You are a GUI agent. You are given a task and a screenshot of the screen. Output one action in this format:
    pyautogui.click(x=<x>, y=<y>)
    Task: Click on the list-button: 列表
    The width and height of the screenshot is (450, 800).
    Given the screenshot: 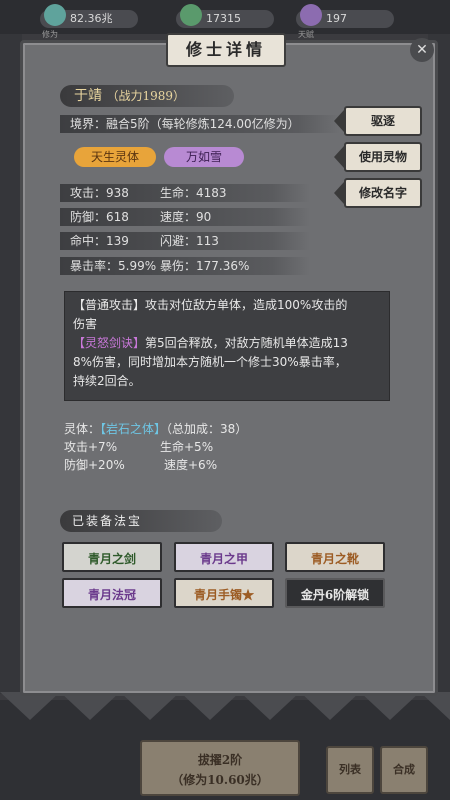 What is the action you would take?
    pyautogui.click(x=350, y=770)
    